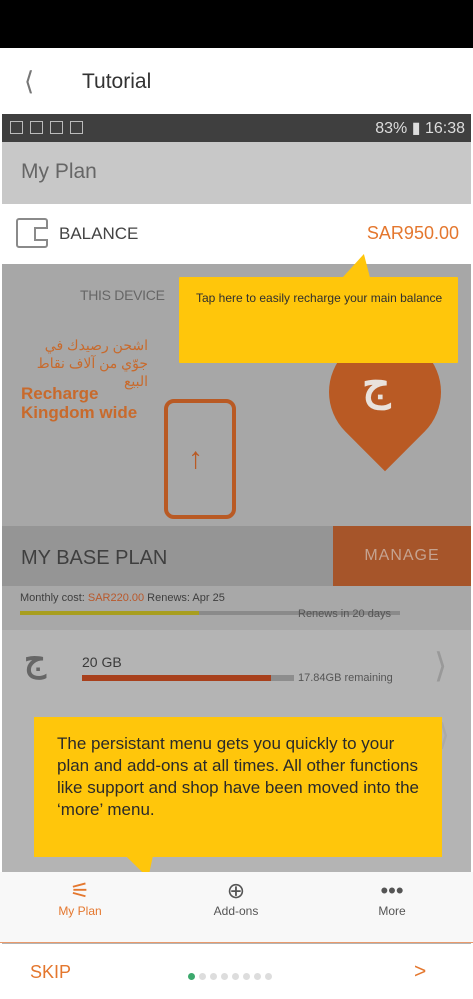  Describe the element at coordinates (376, 384) in the screenshot. I see `brand-logo-icon: ج` at that location.